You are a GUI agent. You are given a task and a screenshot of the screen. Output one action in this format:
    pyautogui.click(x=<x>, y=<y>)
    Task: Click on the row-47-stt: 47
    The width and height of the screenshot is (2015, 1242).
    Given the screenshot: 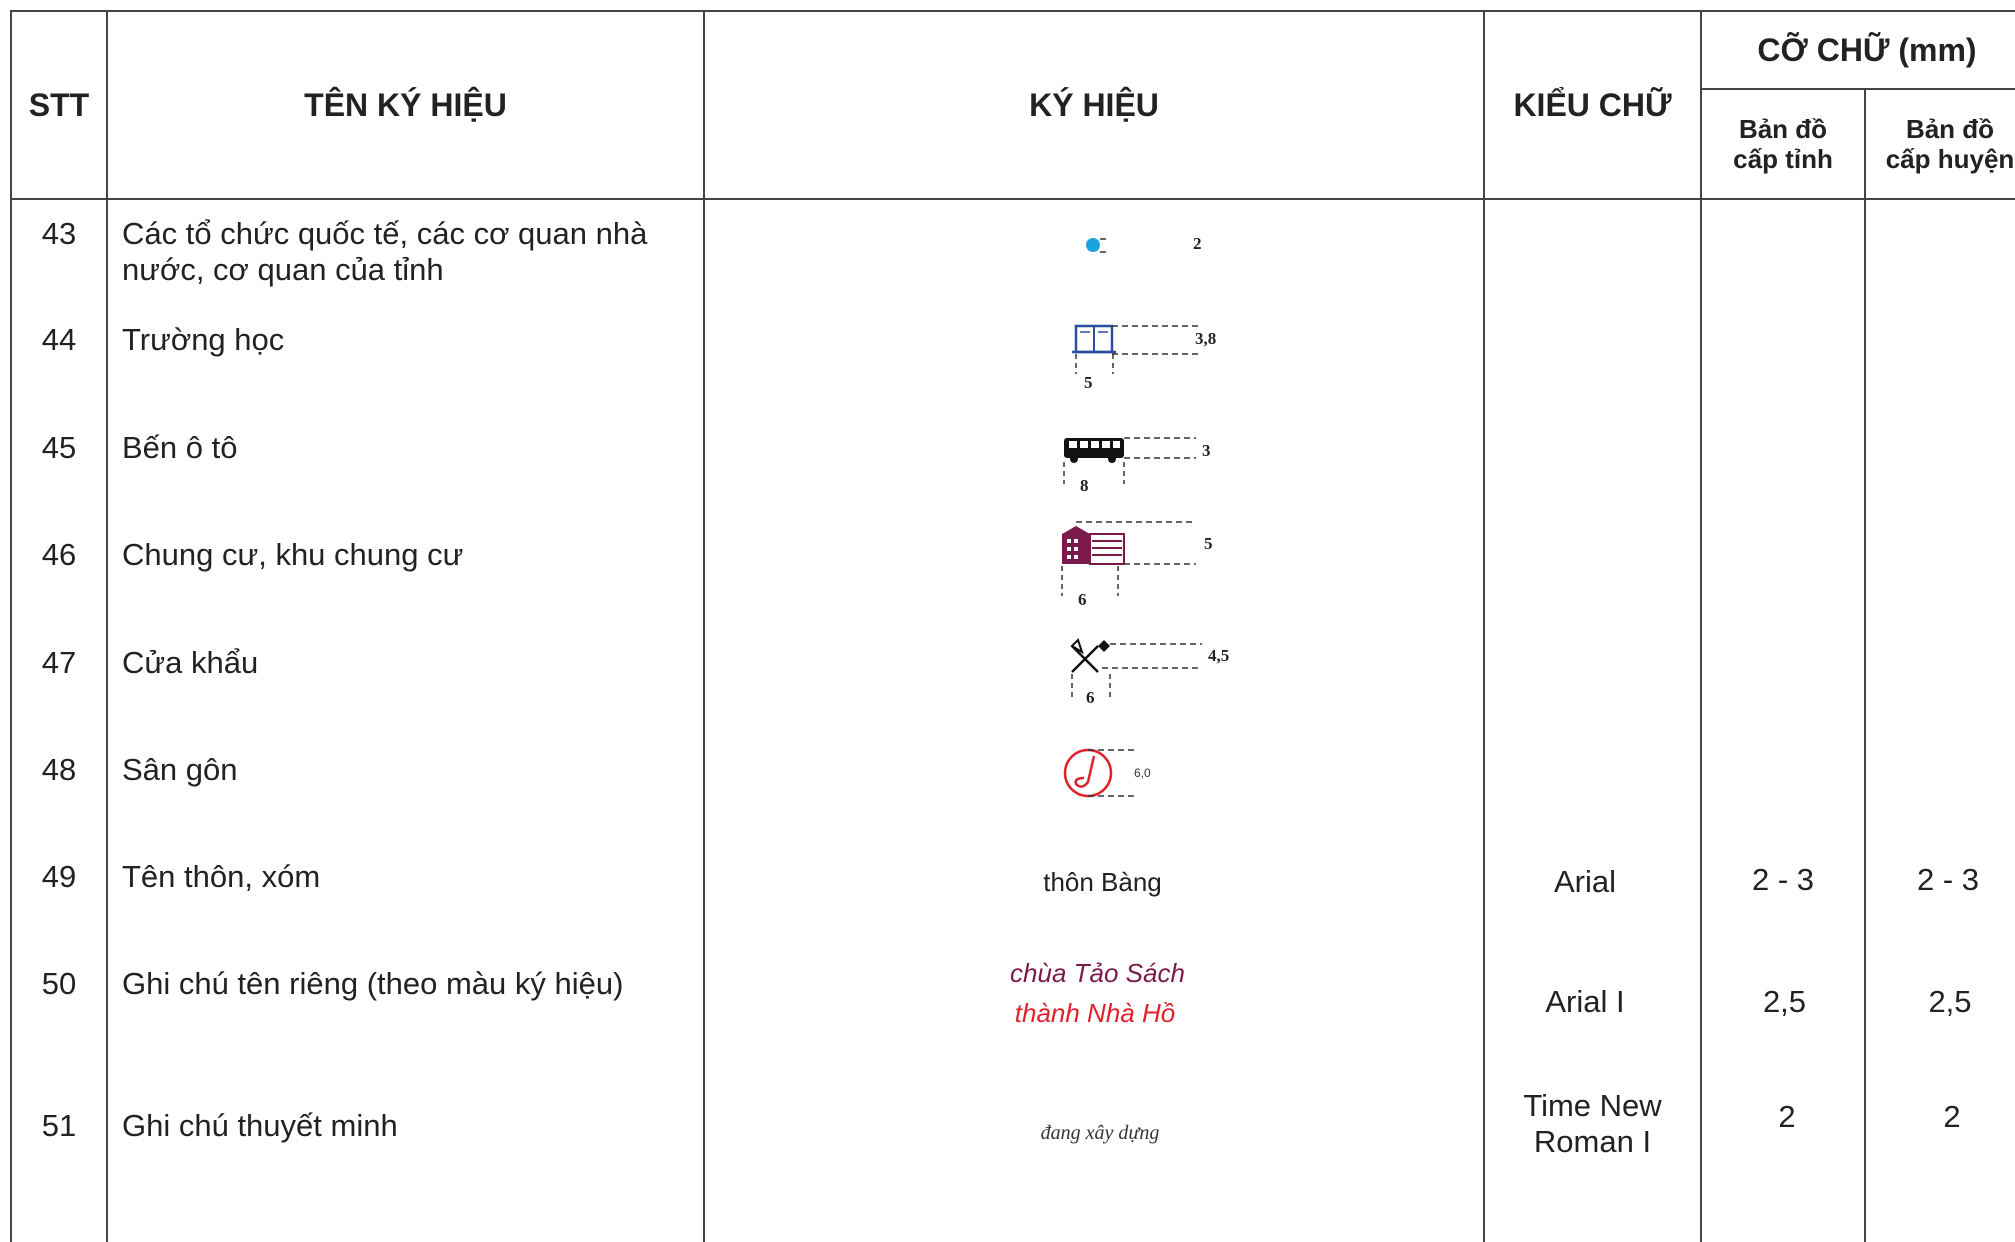 What is the action you would take?
    pyautogui.click(x=59, y=662)
    